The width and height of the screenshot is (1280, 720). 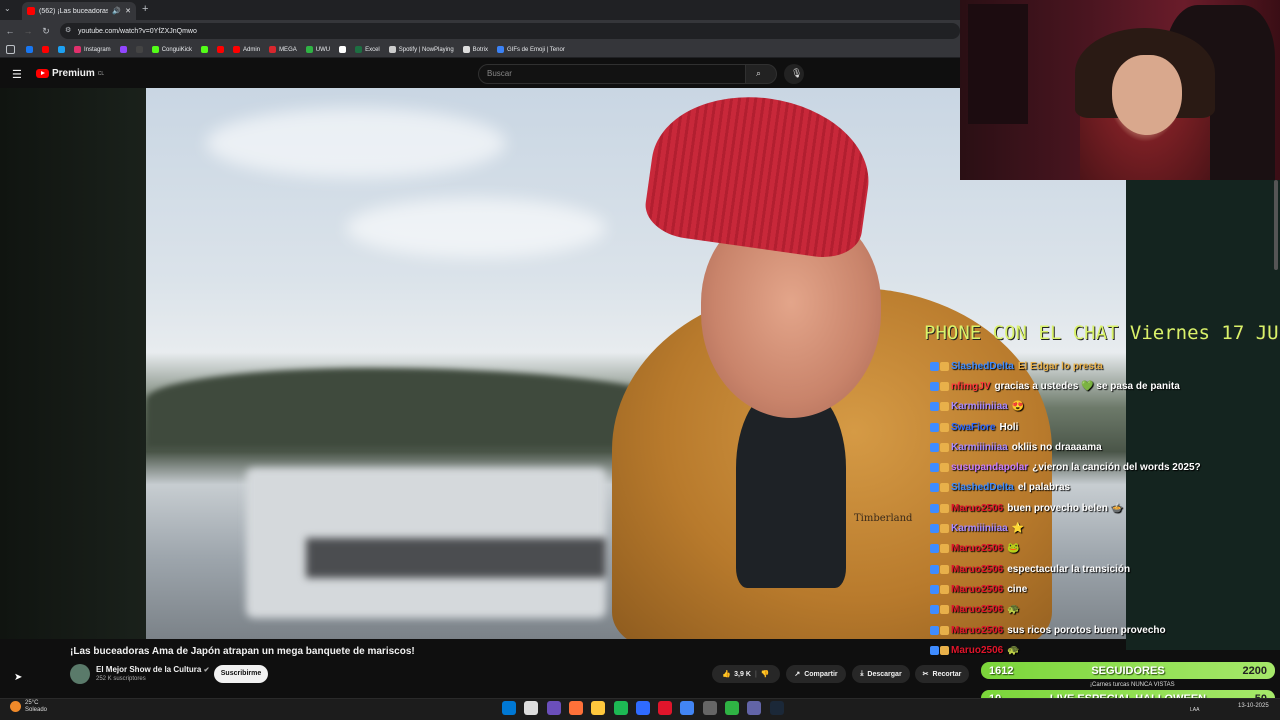 What do you see at coordinates (1095, 589) in the screenshot?
I see `chat-message: Maruo2506 cine` at bounding box center [1095, 589].